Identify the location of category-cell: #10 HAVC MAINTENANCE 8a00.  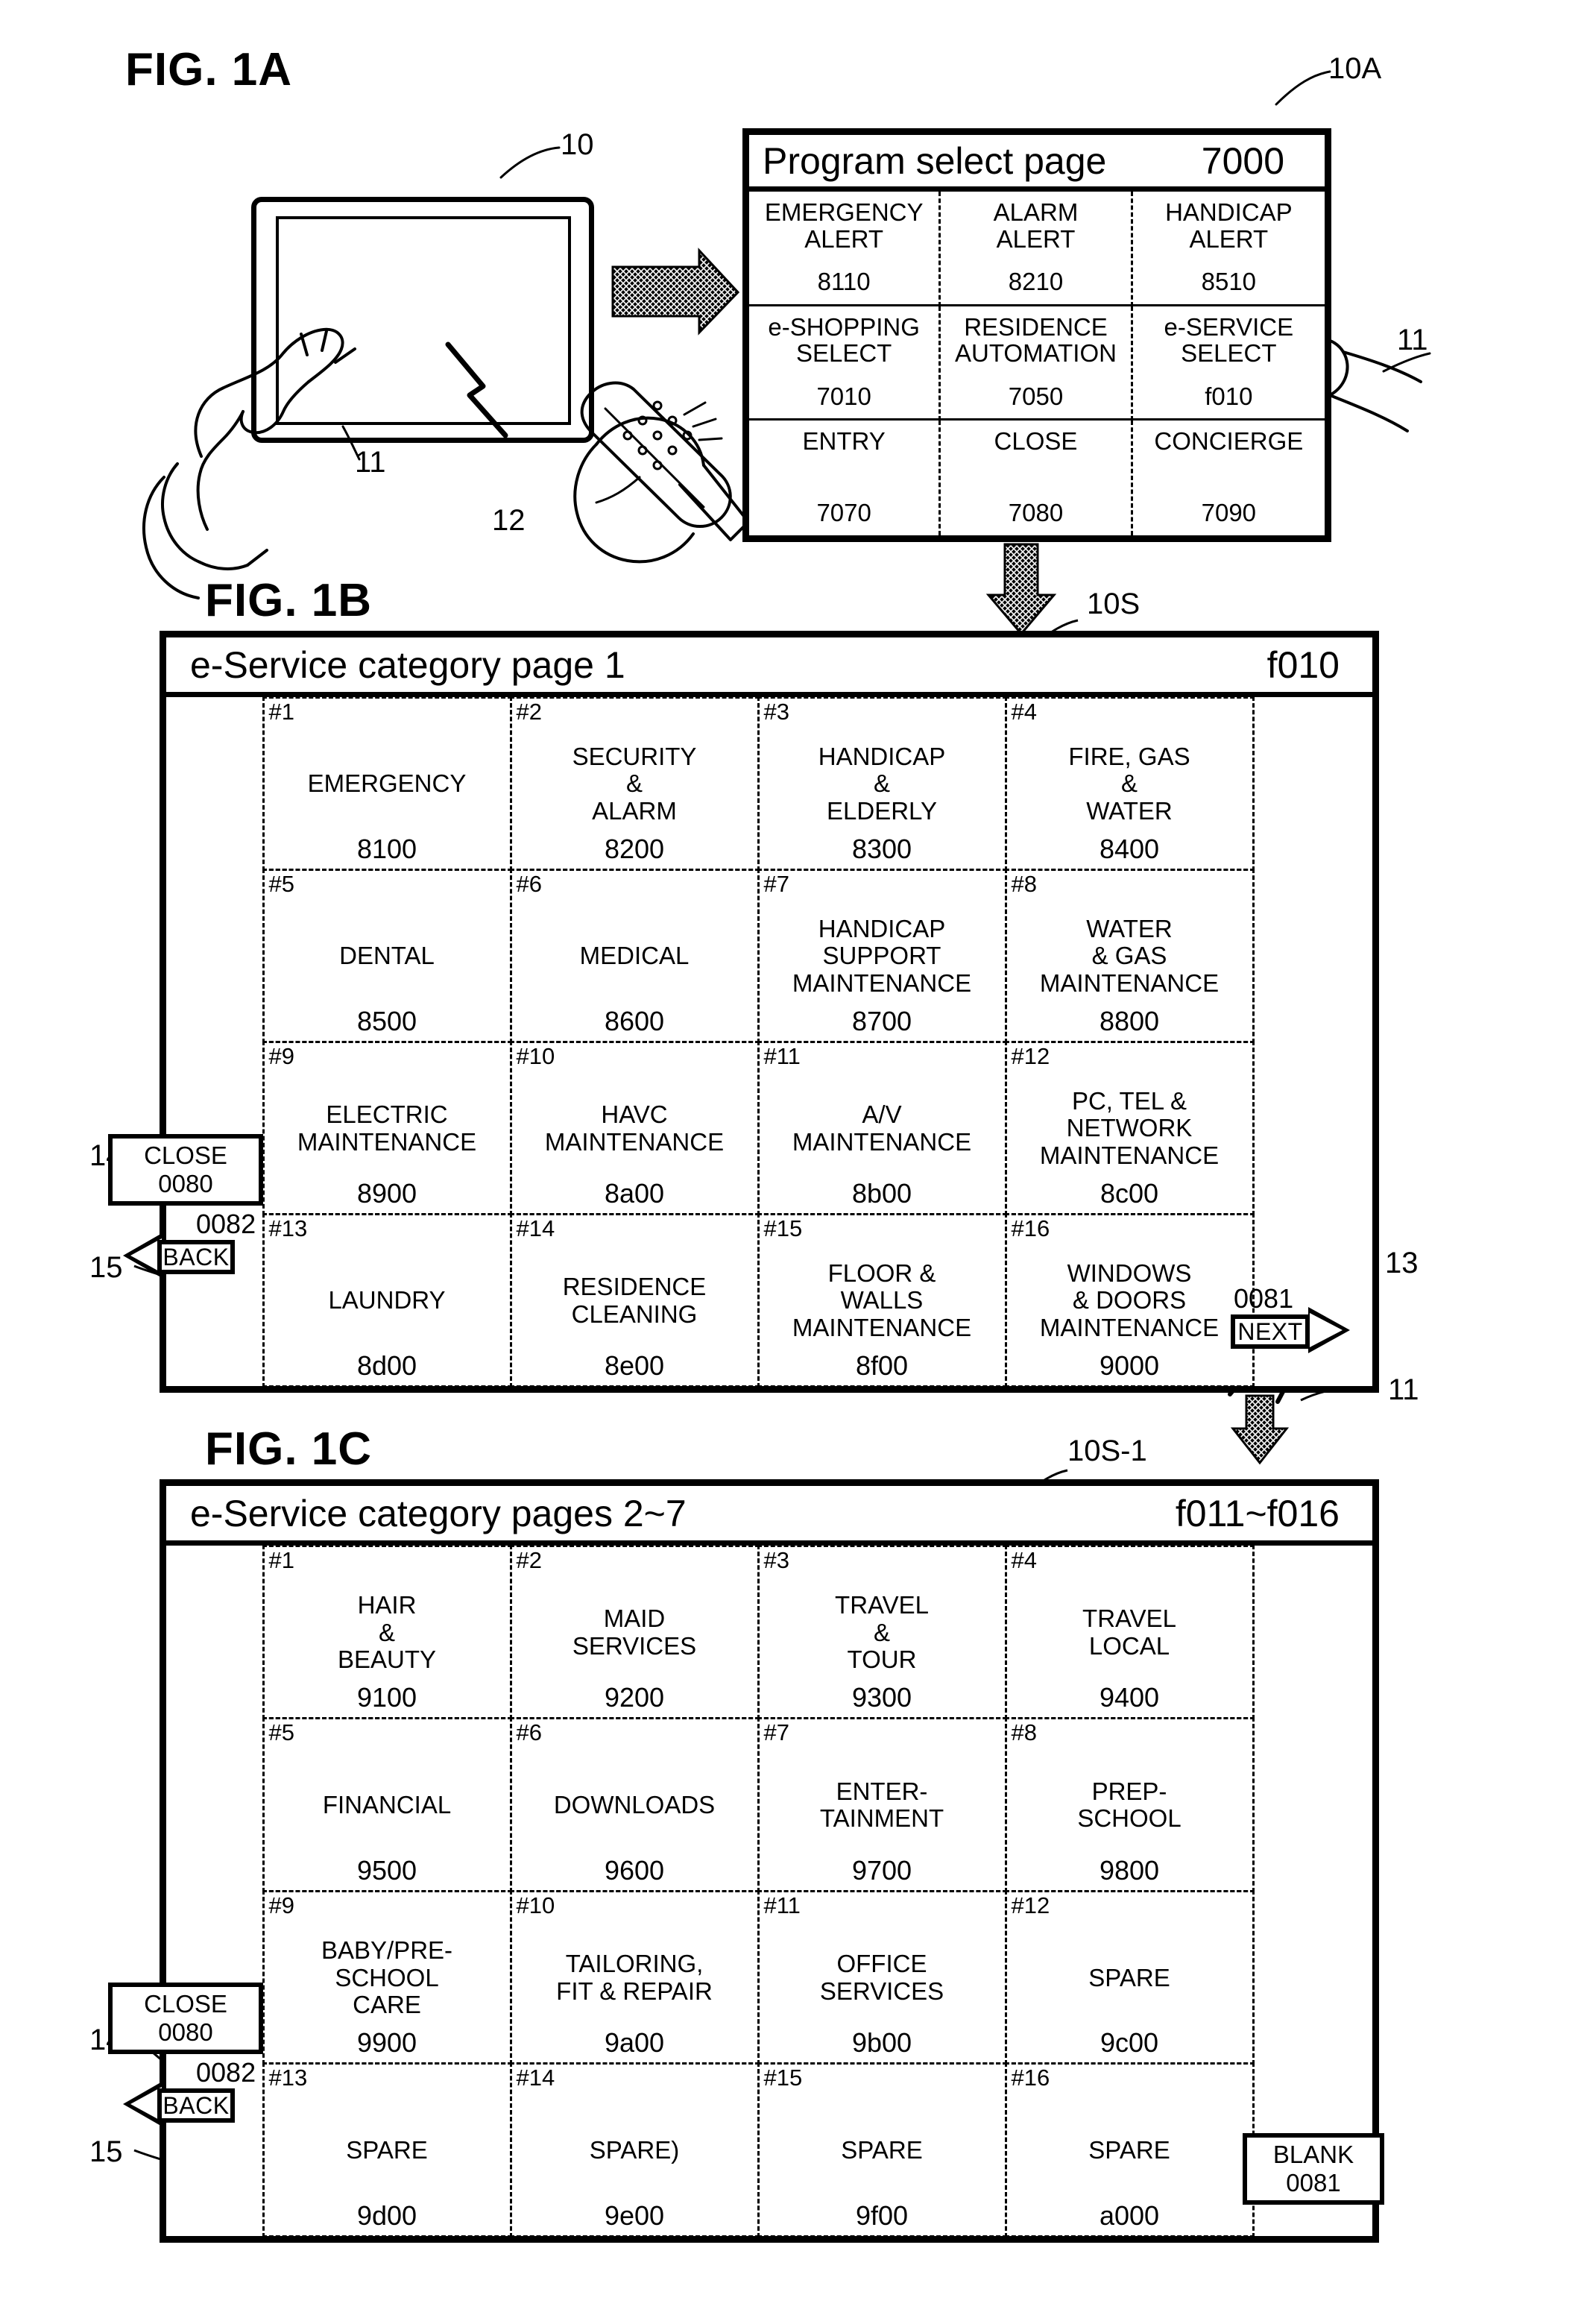
(634, 1127).